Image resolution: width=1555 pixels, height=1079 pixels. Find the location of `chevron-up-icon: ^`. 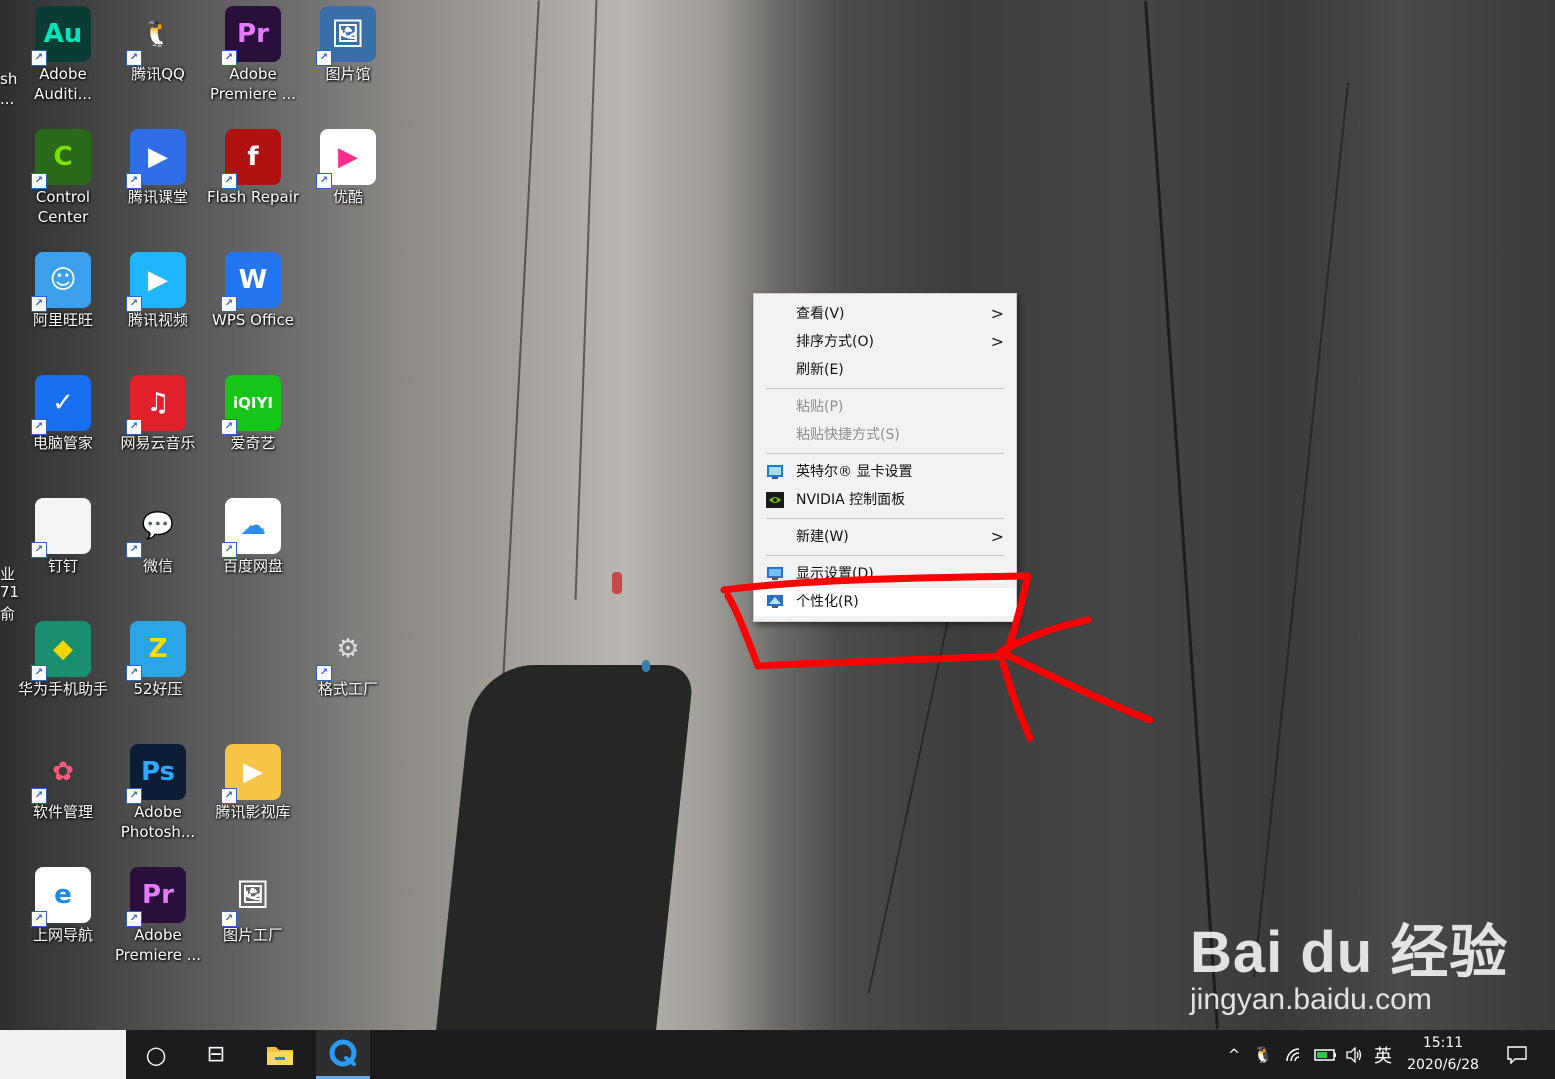

chevron-up-icon: ^ is located at coordinates (1234, 1054).